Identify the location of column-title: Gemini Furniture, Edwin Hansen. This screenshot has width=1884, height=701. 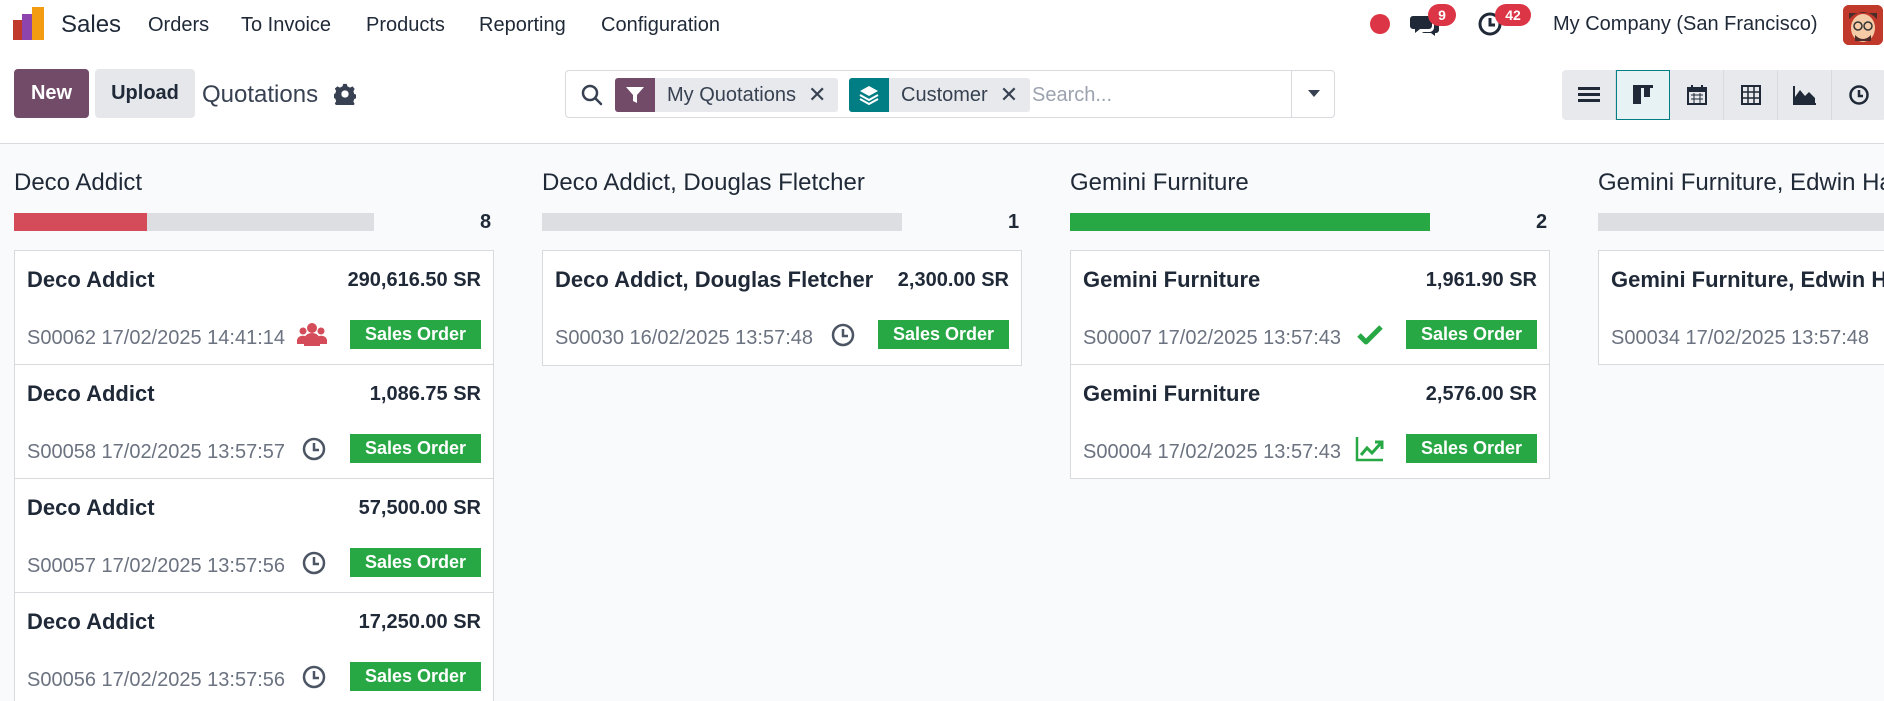
(1741, 183).